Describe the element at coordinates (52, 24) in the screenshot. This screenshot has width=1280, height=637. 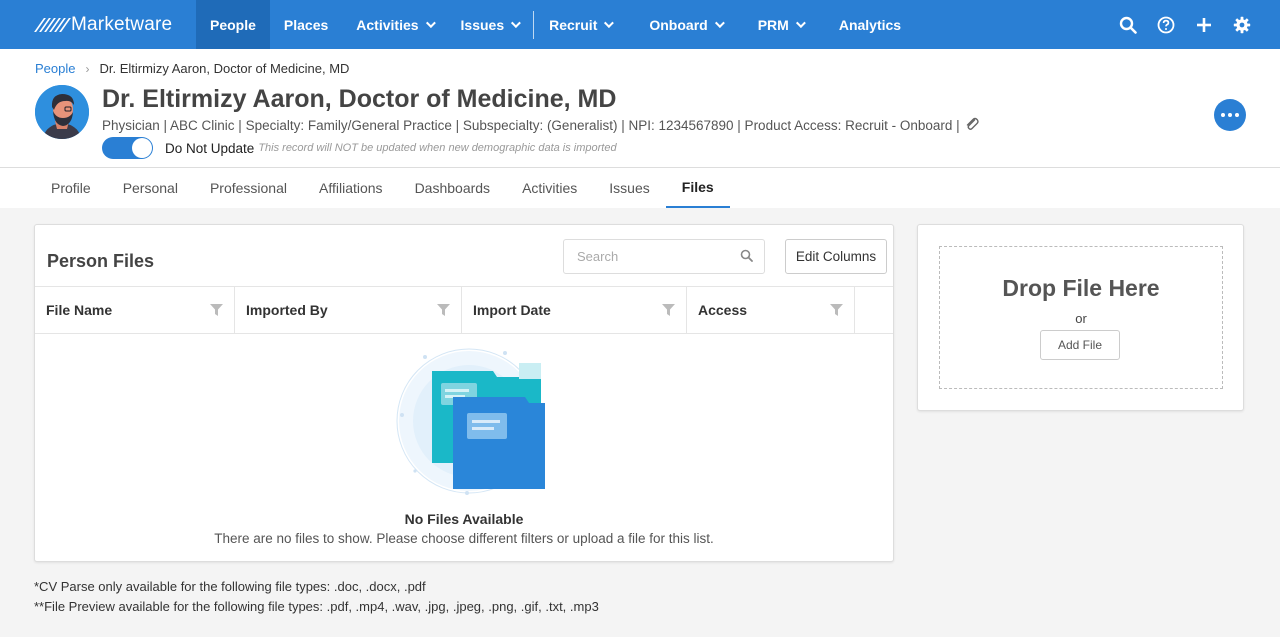
I see `brand-logo-mark-icon` at that location.